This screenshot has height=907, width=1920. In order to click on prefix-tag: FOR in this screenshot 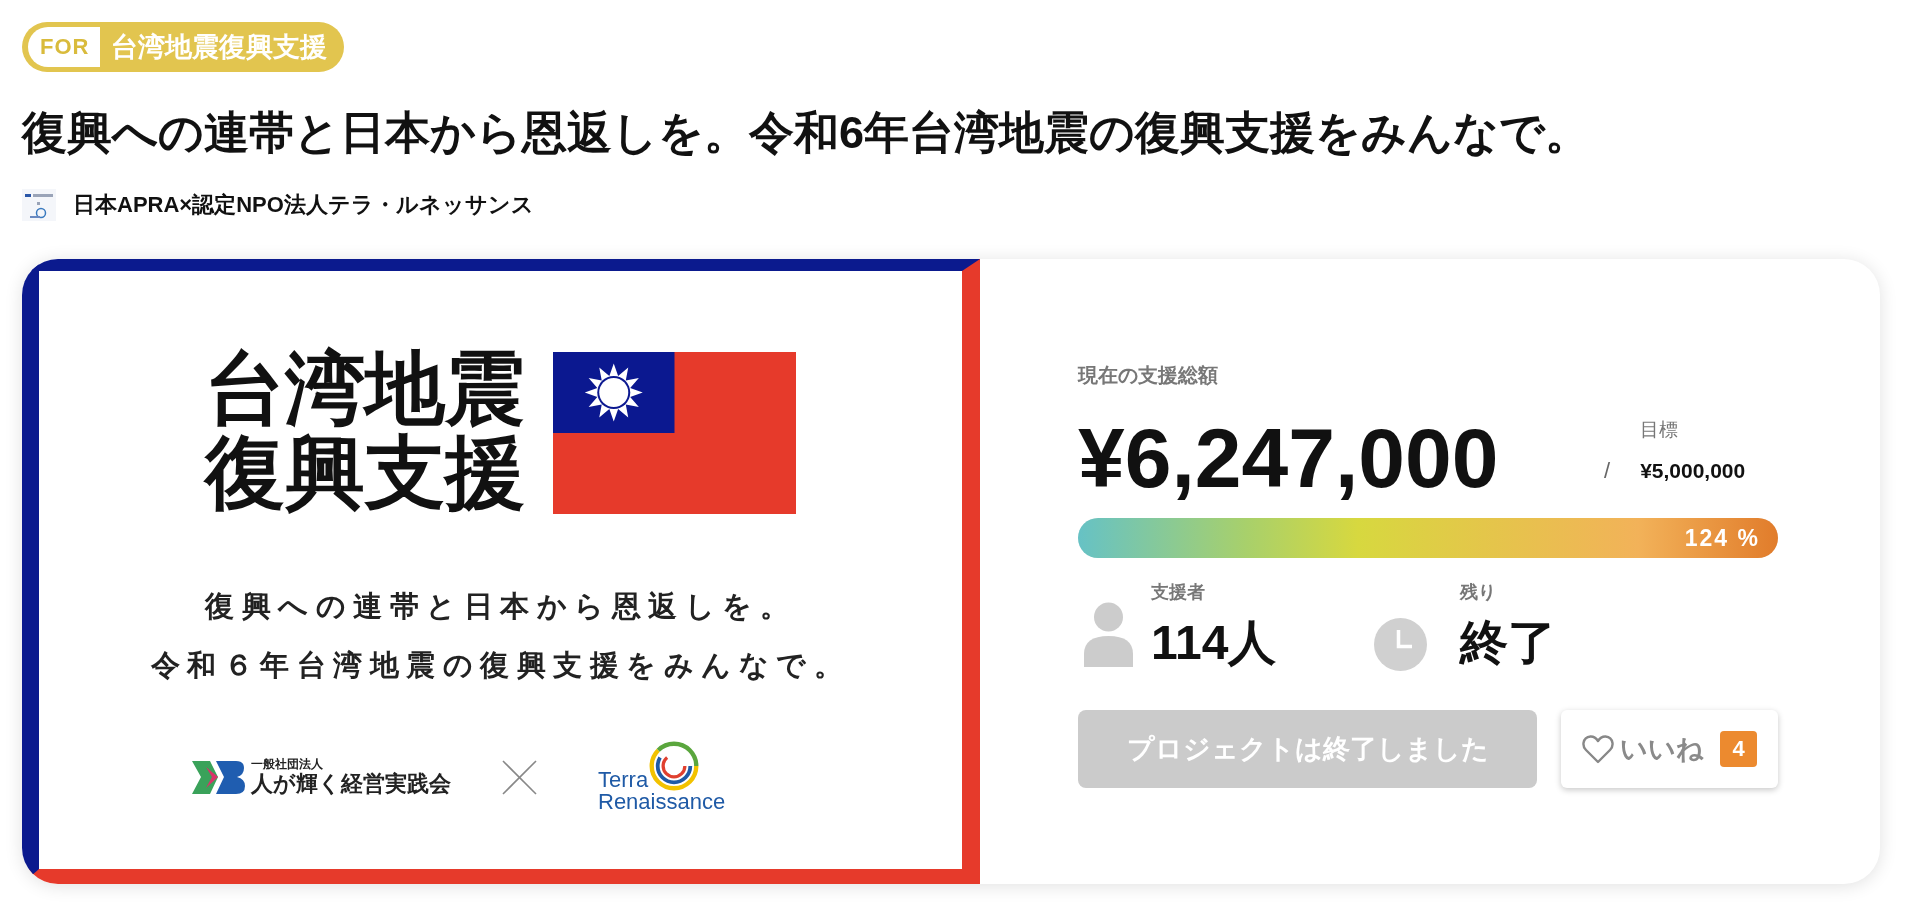, I will do `click(64, 47)`.